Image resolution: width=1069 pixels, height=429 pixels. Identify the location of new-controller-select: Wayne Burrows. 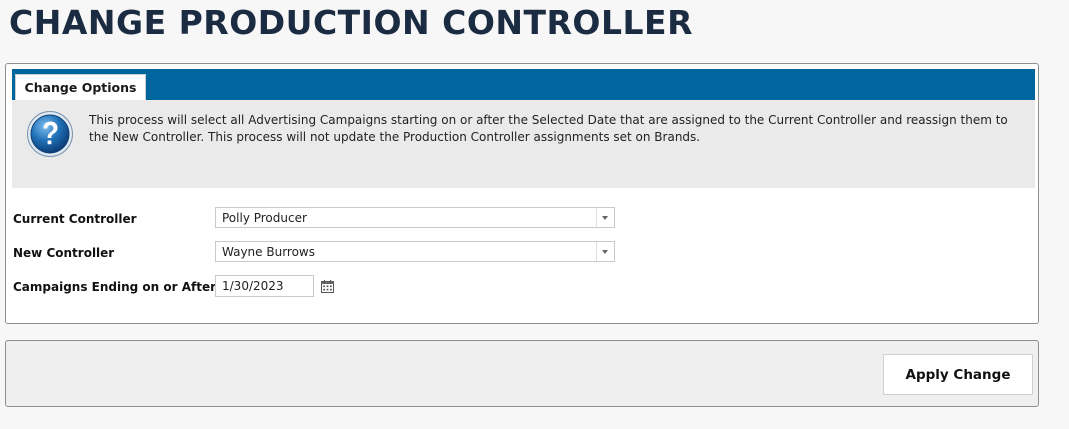
(415, 251).